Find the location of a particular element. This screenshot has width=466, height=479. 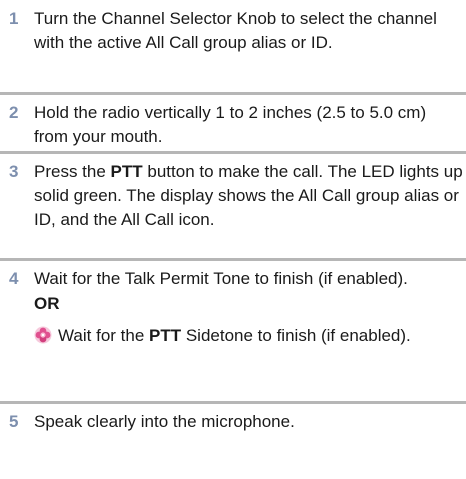

step-number: 3 is located at coordinates (14, 171).